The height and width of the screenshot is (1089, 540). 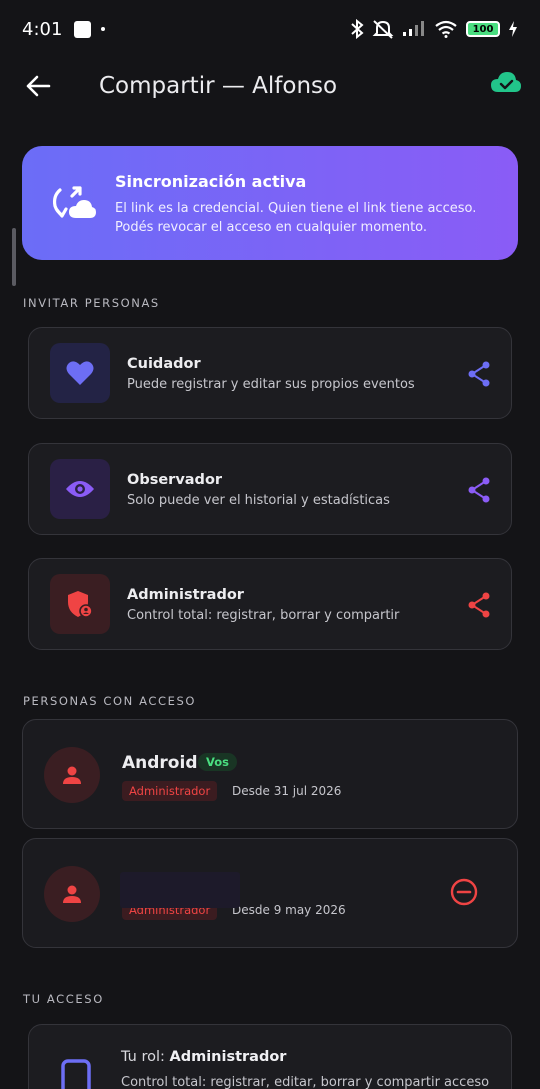 I want to click on eye-icon, so click(x=80, y=489).